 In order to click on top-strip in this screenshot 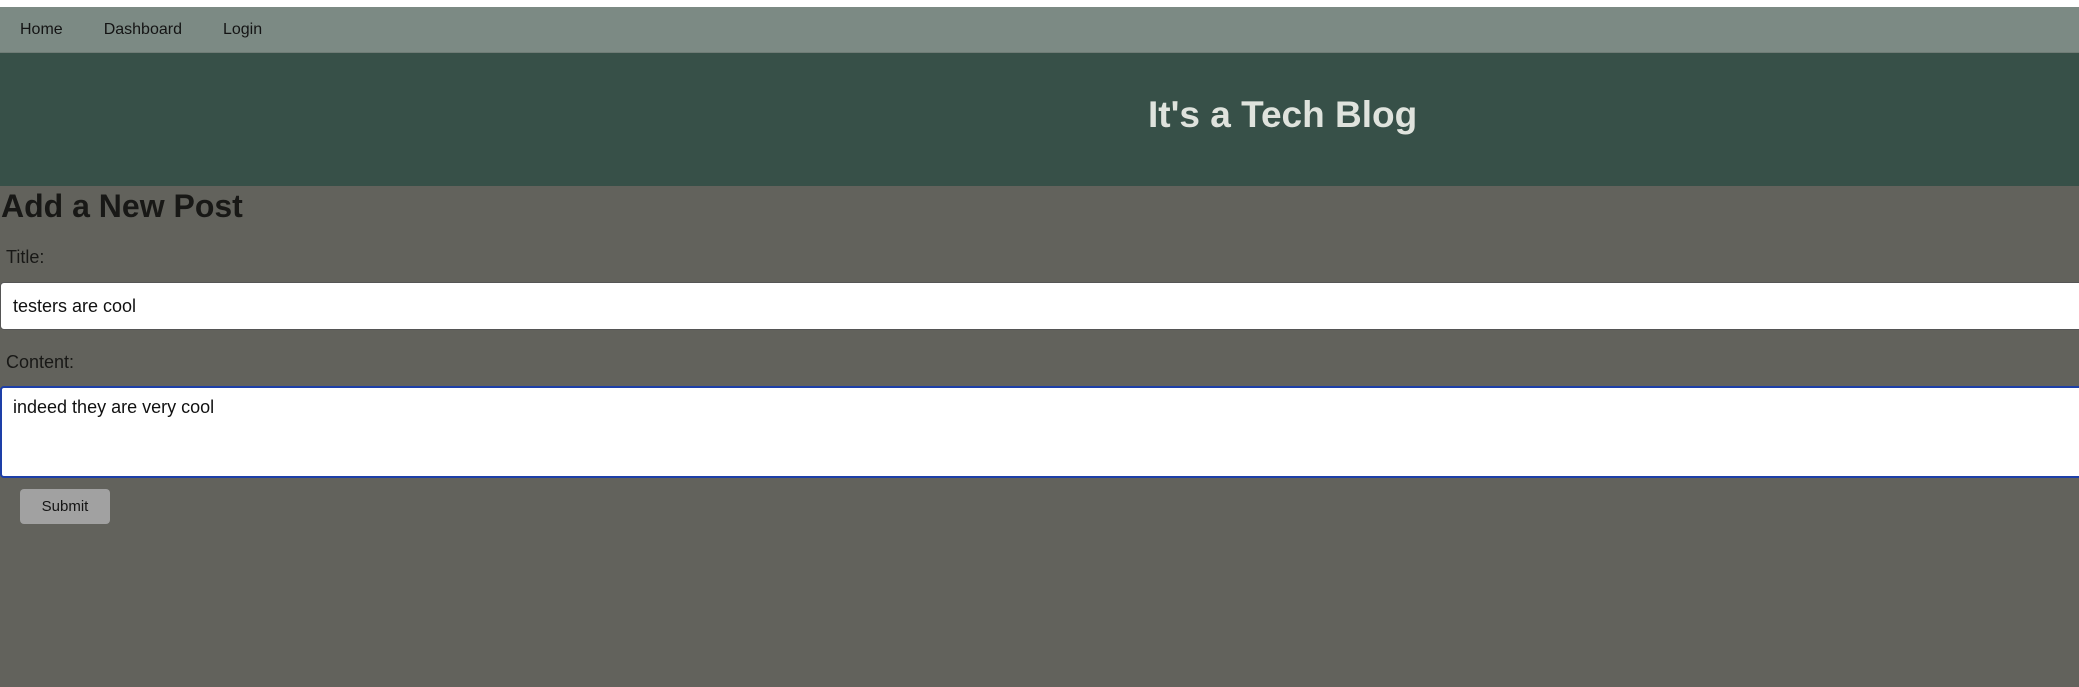, I will do `click(1039, 3)`.